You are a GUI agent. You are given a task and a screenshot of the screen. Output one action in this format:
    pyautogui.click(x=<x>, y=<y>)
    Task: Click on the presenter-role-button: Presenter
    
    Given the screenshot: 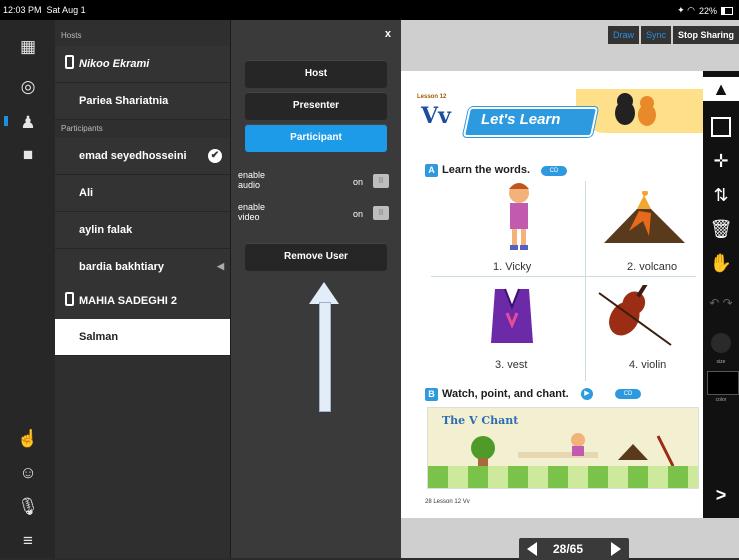 What is the action you would take?
    pyautogui.click(x=316, y=106)
    